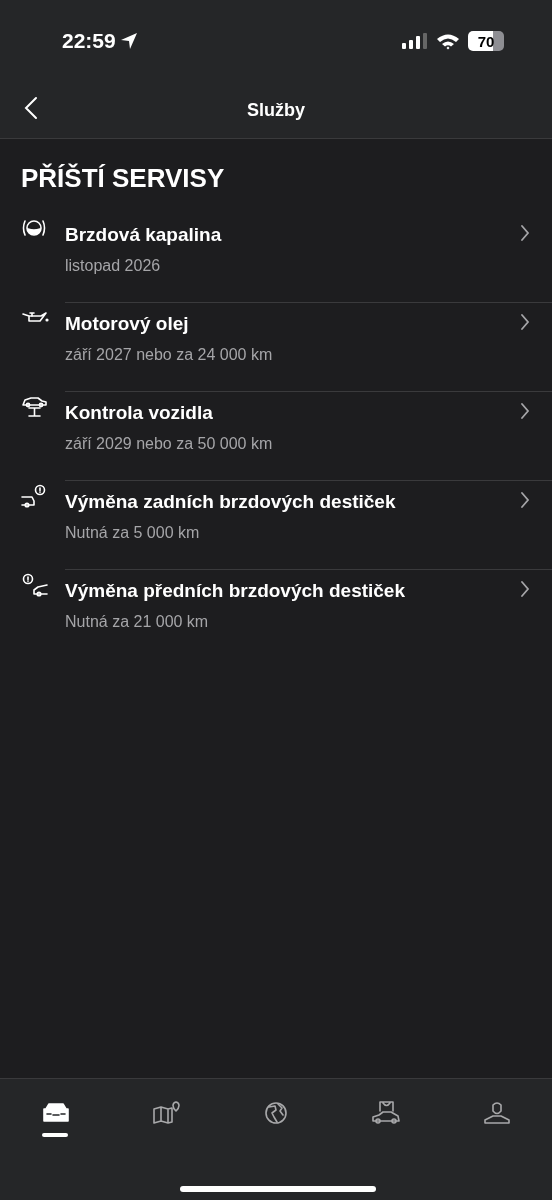 This screenshot has height=1200, width=552. Describe the element at coordinates (276, 436) in the screenshot. I see `service-item: Kontrola vozidla září 2029 nebo za 50 000 km` at that location.